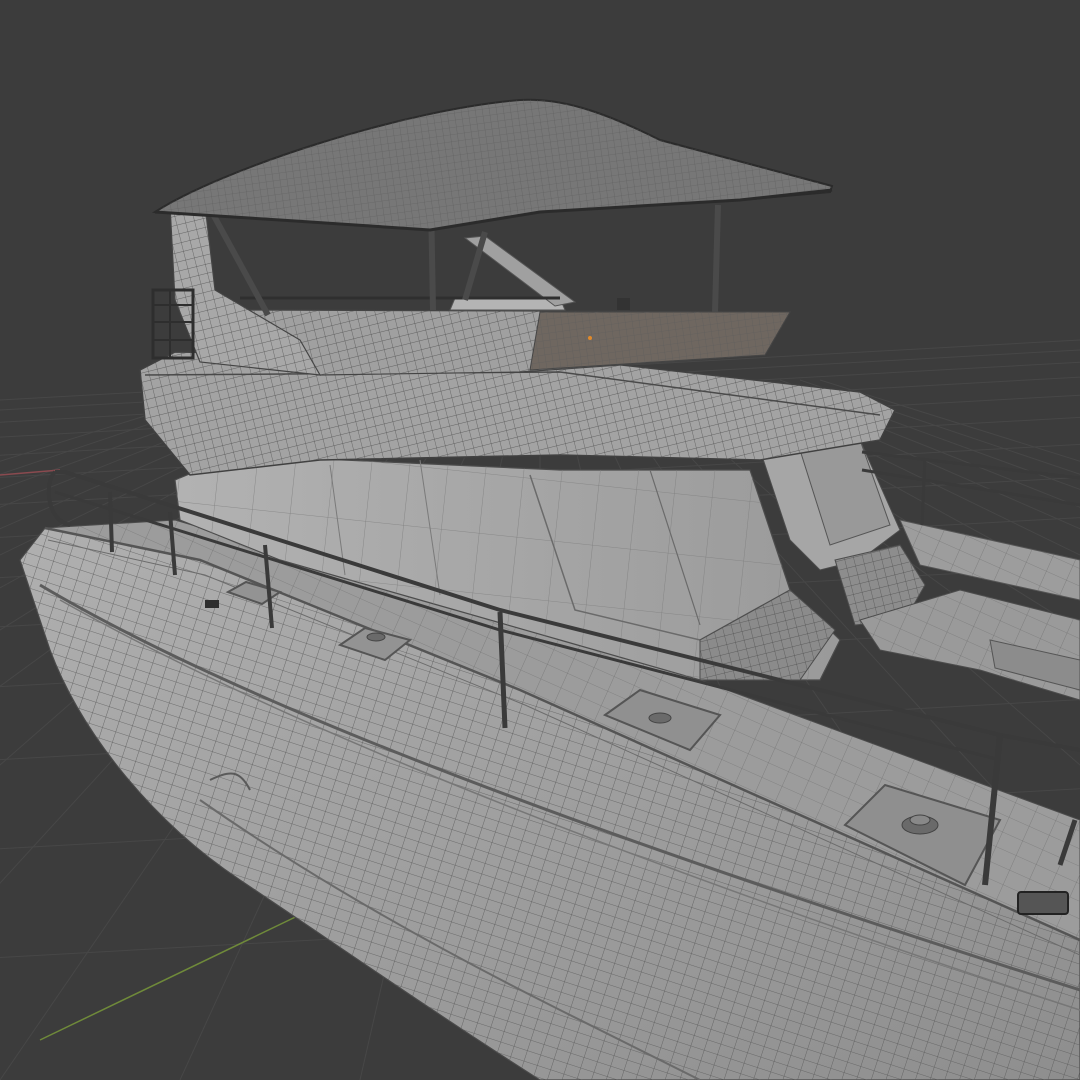 This screenshot has width=1080, height=1080. What do you see at coordinates (492, 165) in the screenshot?
I see `hardtop-roof` at bounding box center [492, 165].